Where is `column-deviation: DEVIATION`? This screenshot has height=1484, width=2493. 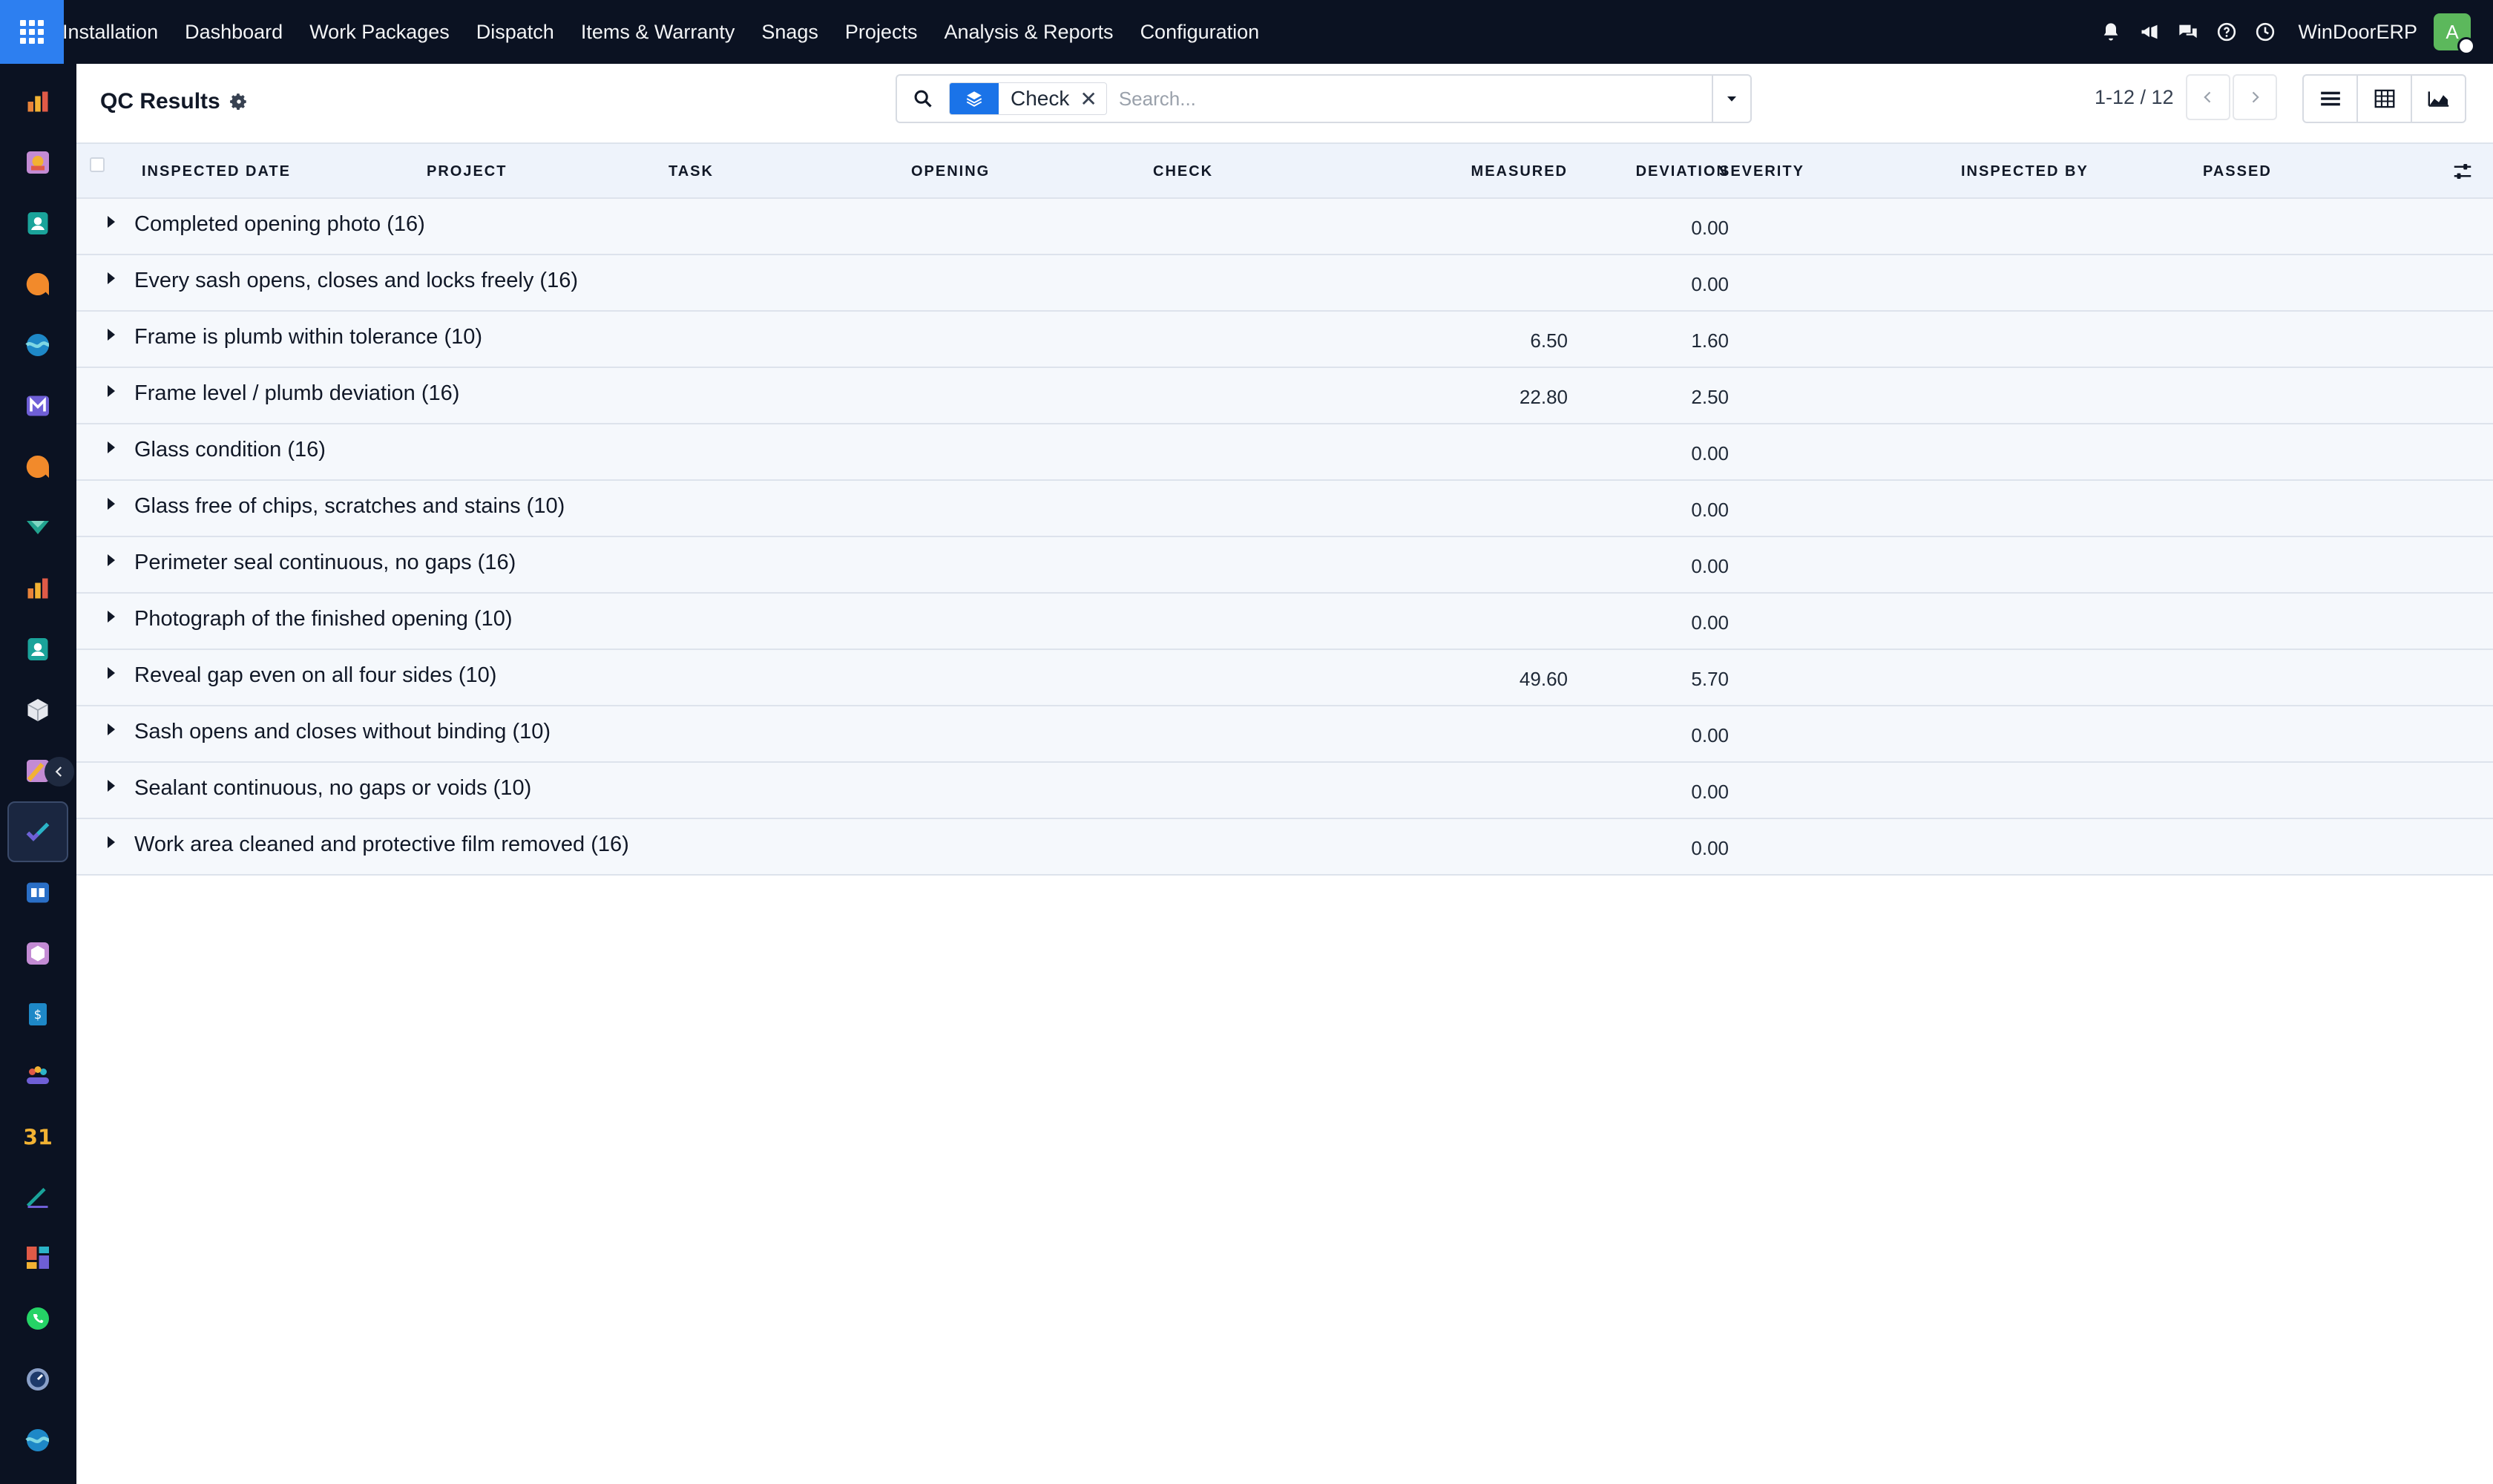
column-deviation: DEVIATION is located at coordinates (1682, 171).